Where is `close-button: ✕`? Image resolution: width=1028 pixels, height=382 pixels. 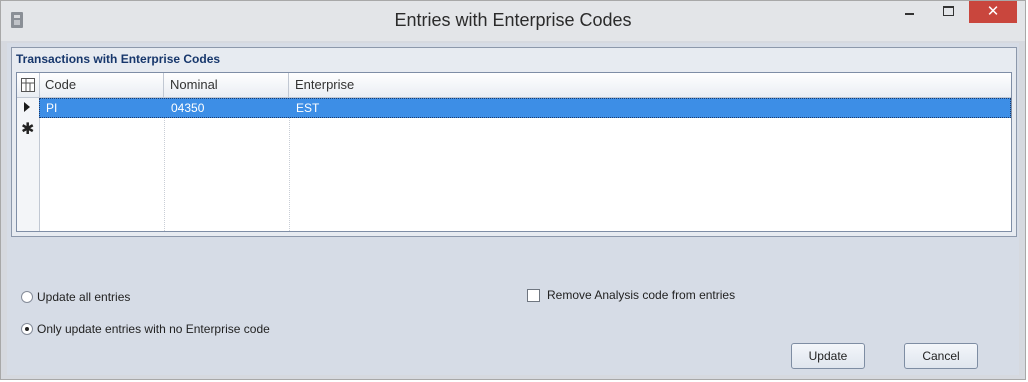
close-button: ✕ is located at coordinates (993, 12).